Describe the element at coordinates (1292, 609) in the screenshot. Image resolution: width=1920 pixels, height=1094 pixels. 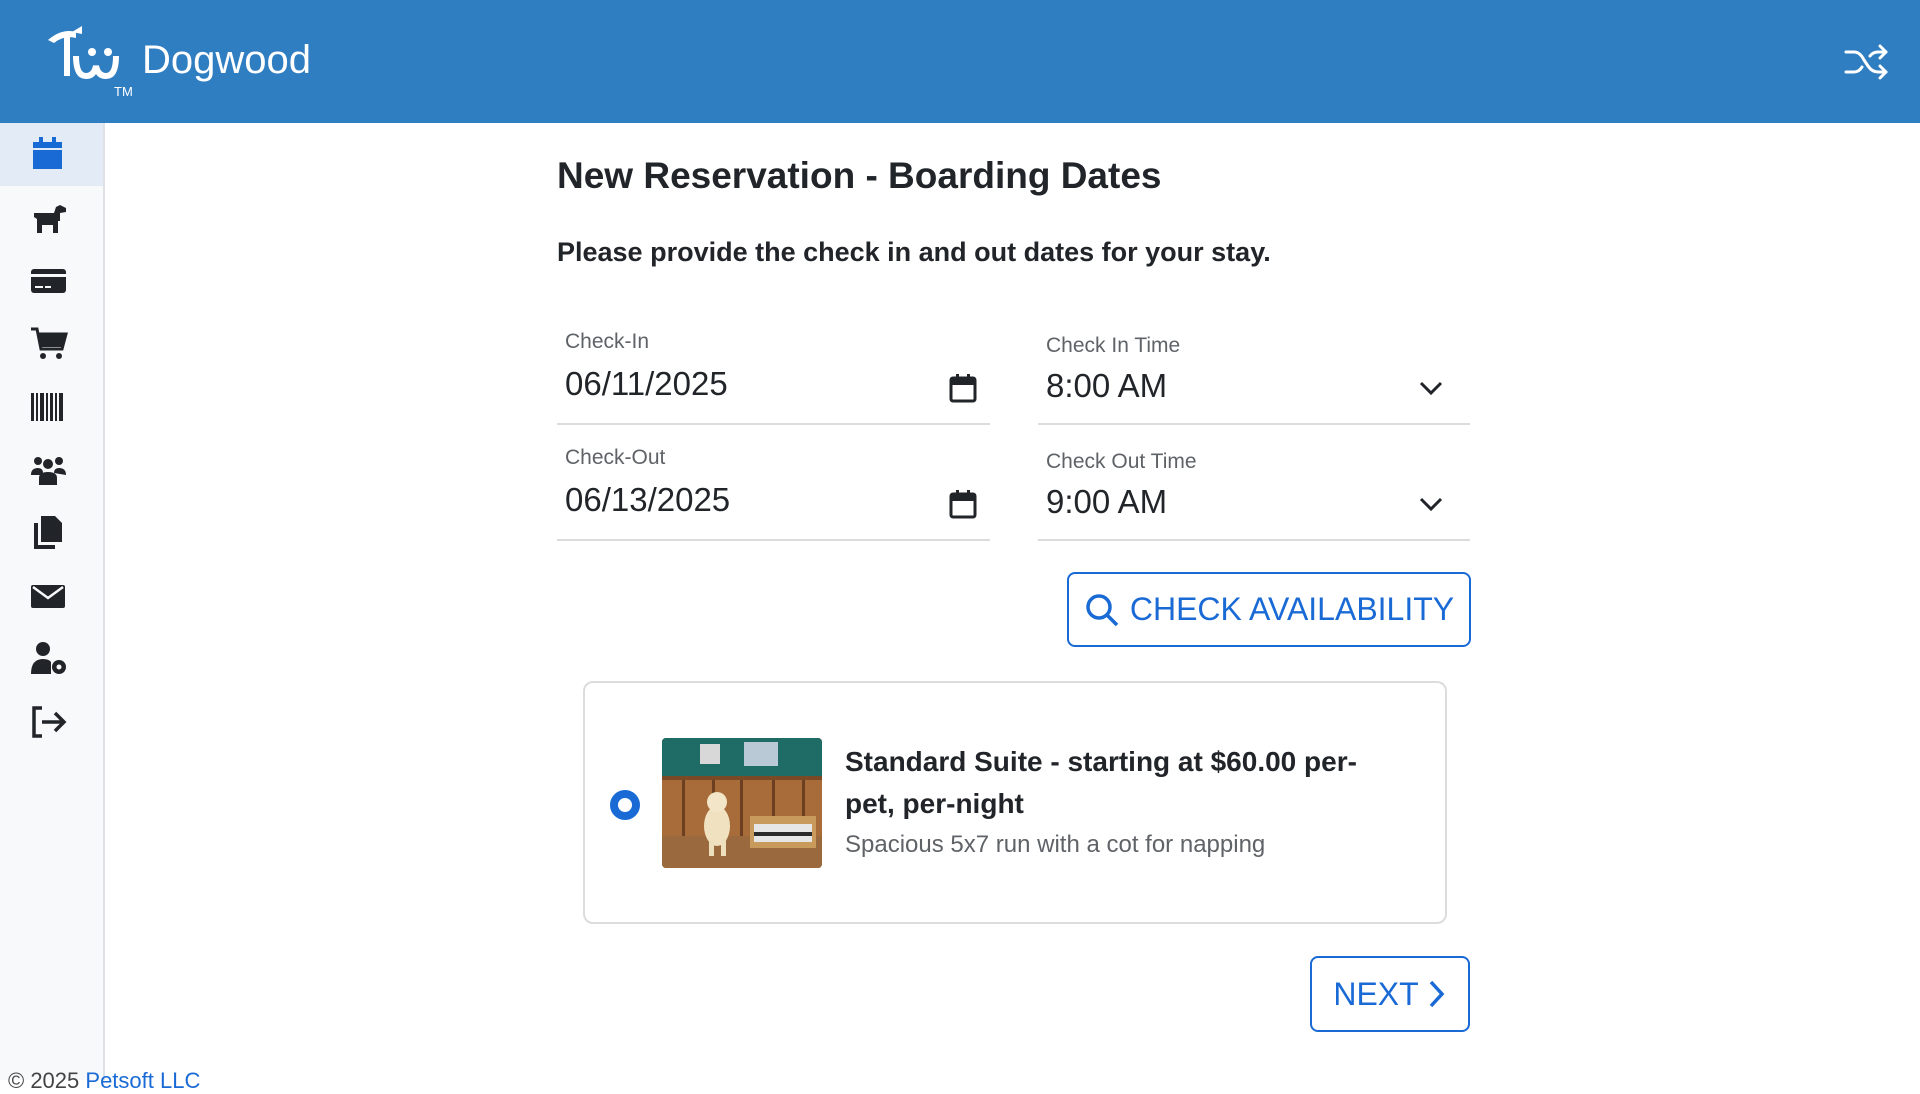
I see `check-availability-label: CHECK AVAILABILITY` at that location.